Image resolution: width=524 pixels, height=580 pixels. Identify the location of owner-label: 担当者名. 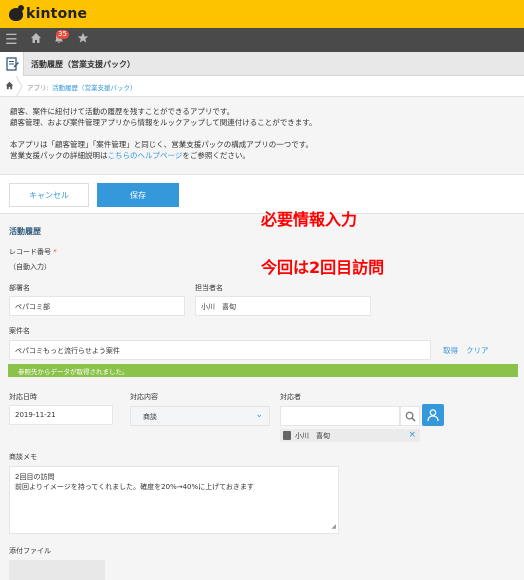
(209, 288).